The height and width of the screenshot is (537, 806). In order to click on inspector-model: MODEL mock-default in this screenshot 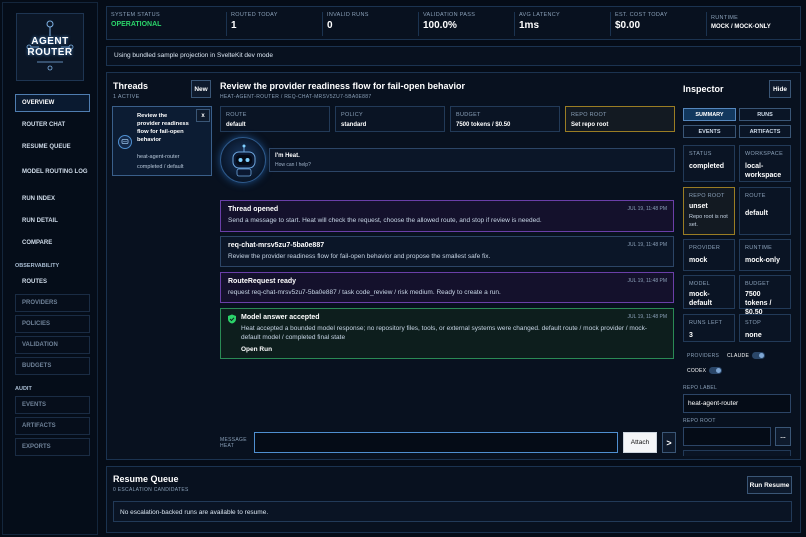, I will do `click(709, 292)`.